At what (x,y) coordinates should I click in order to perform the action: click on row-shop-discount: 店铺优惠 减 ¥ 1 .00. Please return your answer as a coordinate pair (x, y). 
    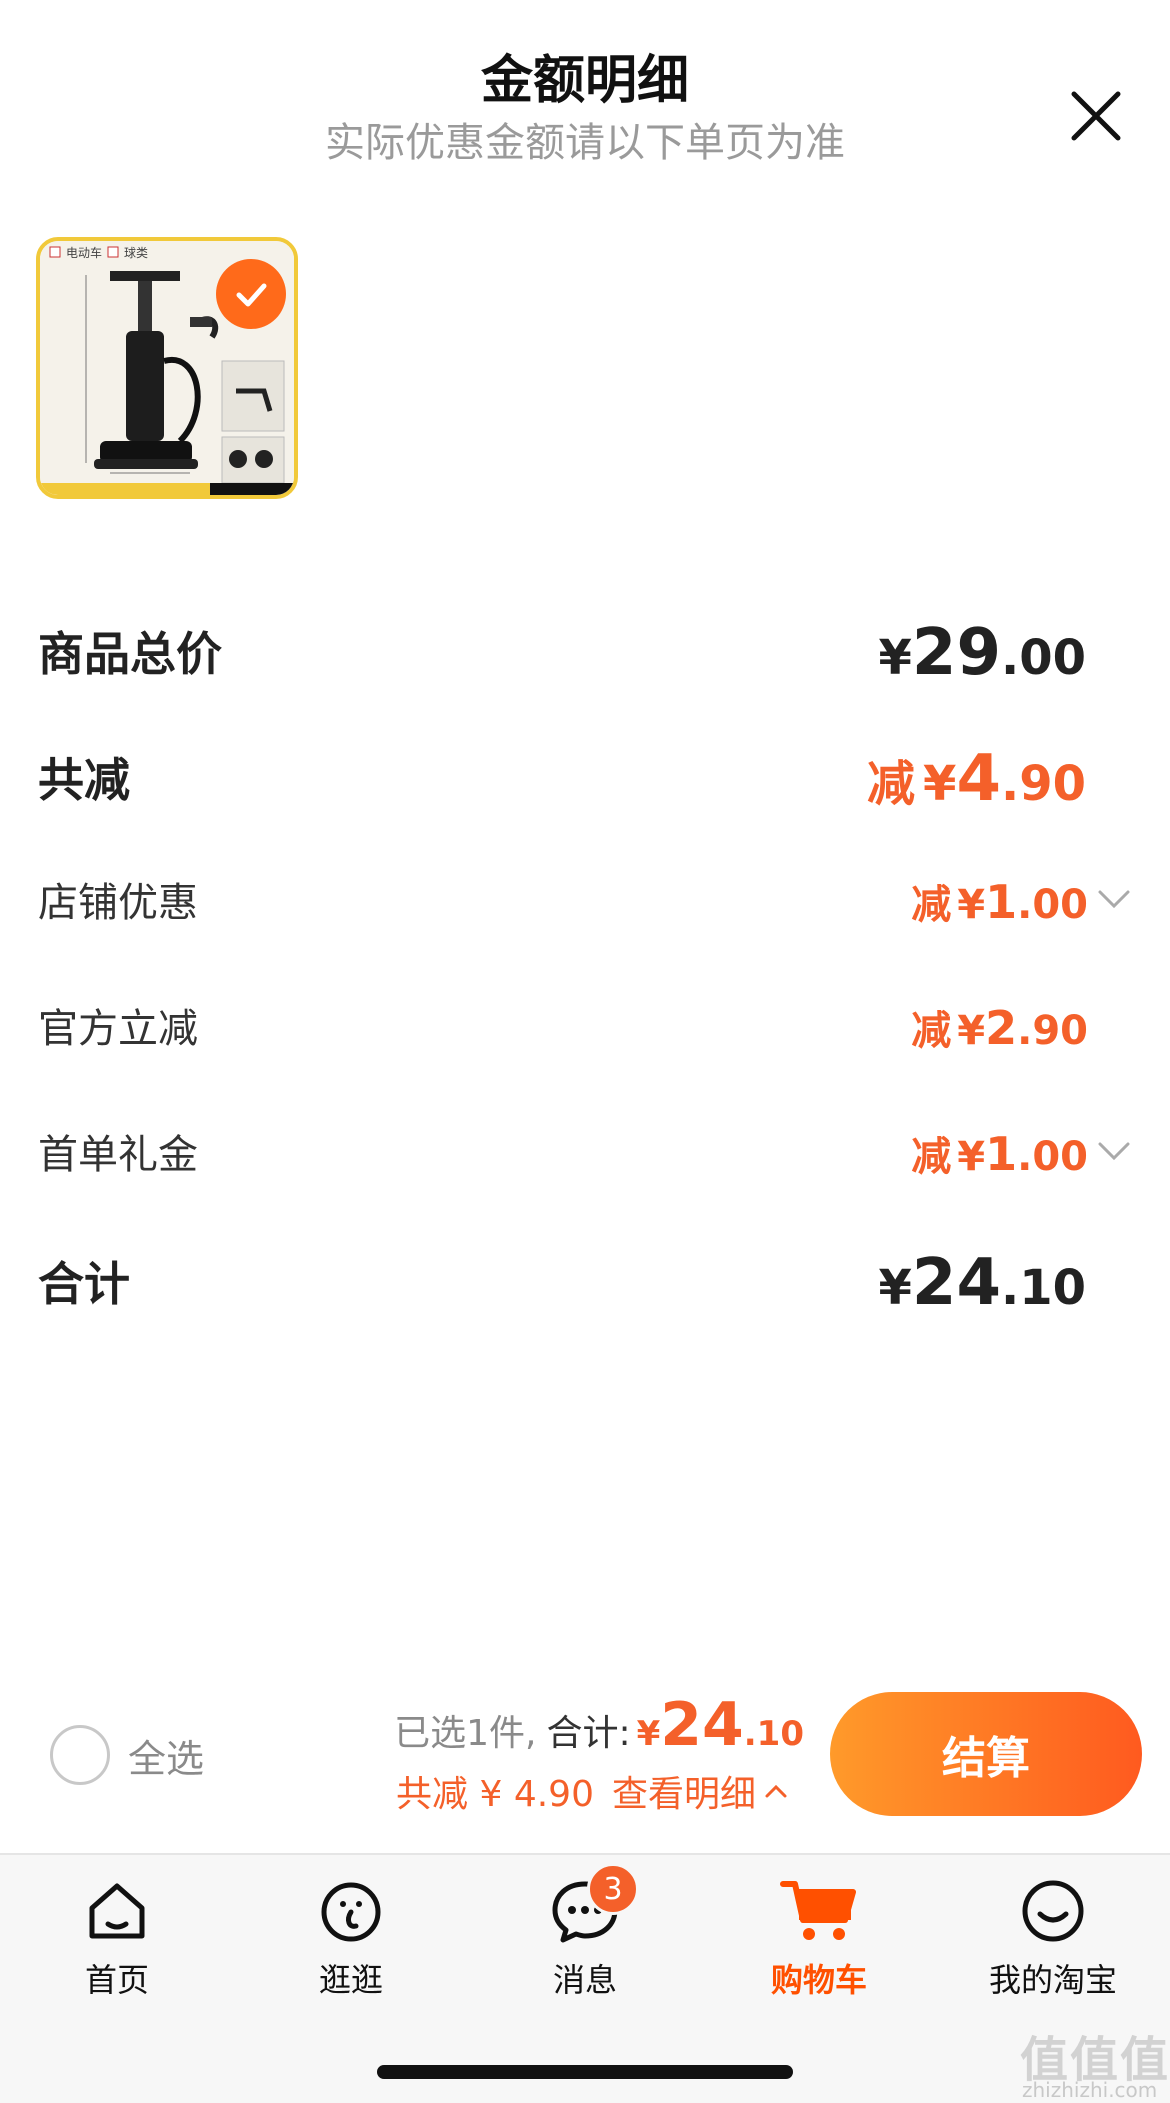
    Looking at the image, I should click on (586, 900).